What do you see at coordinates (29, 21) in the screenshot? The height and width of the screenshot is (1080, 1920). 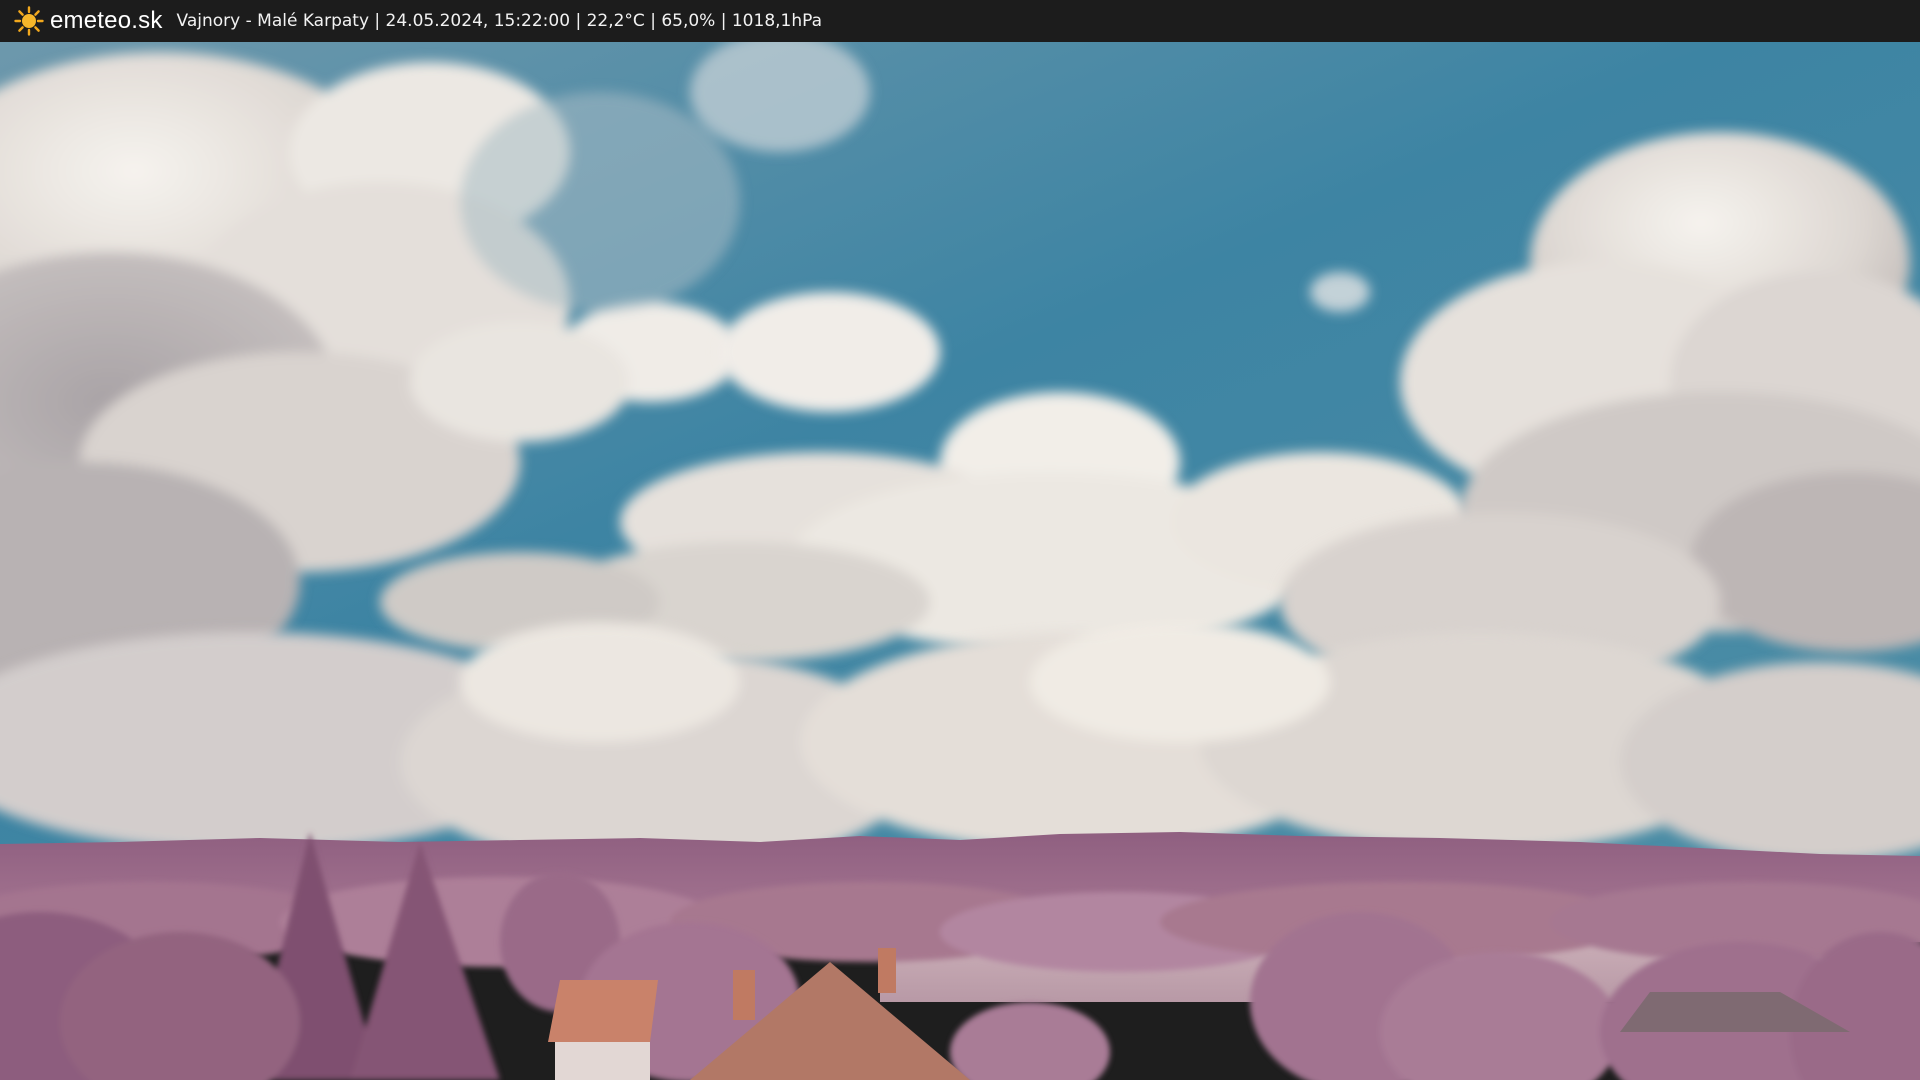 I see `sun-icon` at bounding box center [29, 21].